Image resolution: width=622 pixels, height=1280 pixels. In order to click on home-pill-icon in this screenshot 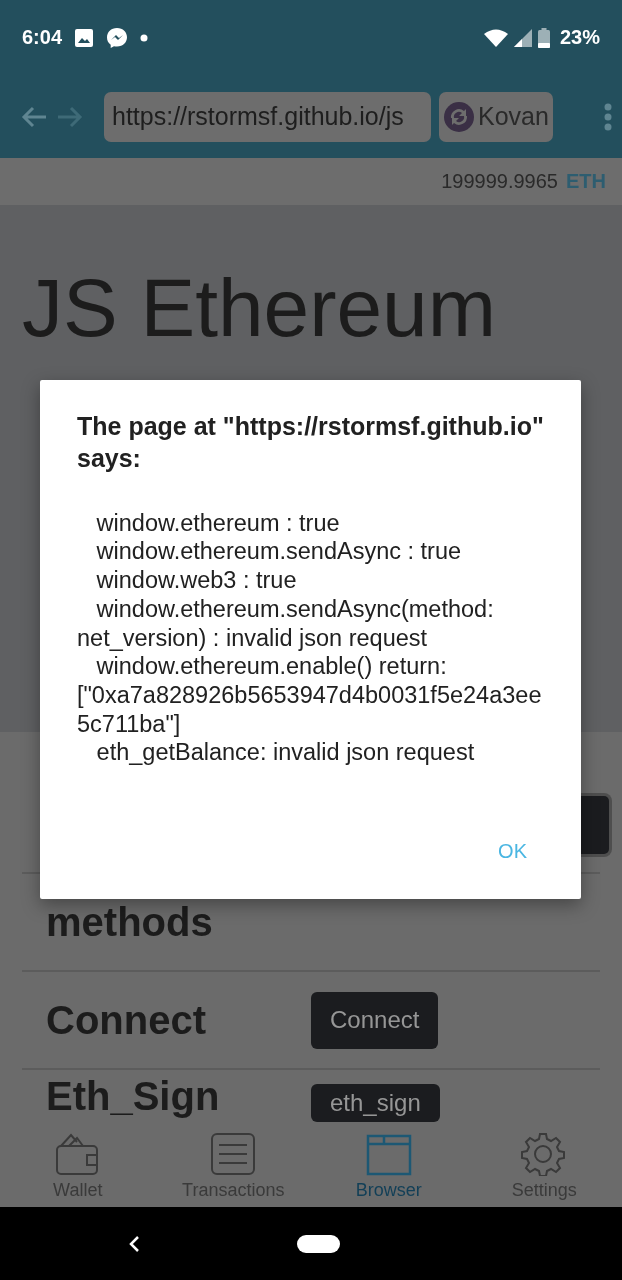, I will do `click(318, 1243)`.